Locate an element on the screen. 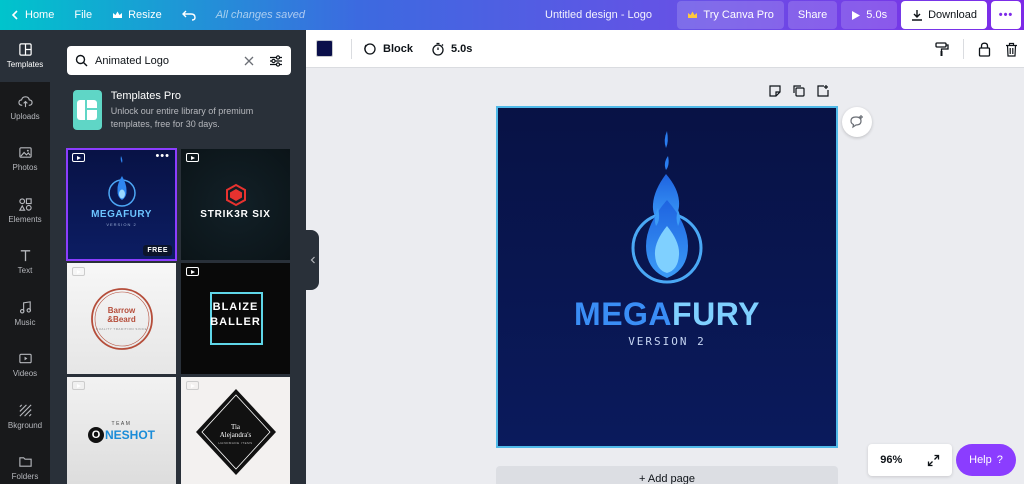  rail-item-folders: Folders is located at coordinates (25, 463).